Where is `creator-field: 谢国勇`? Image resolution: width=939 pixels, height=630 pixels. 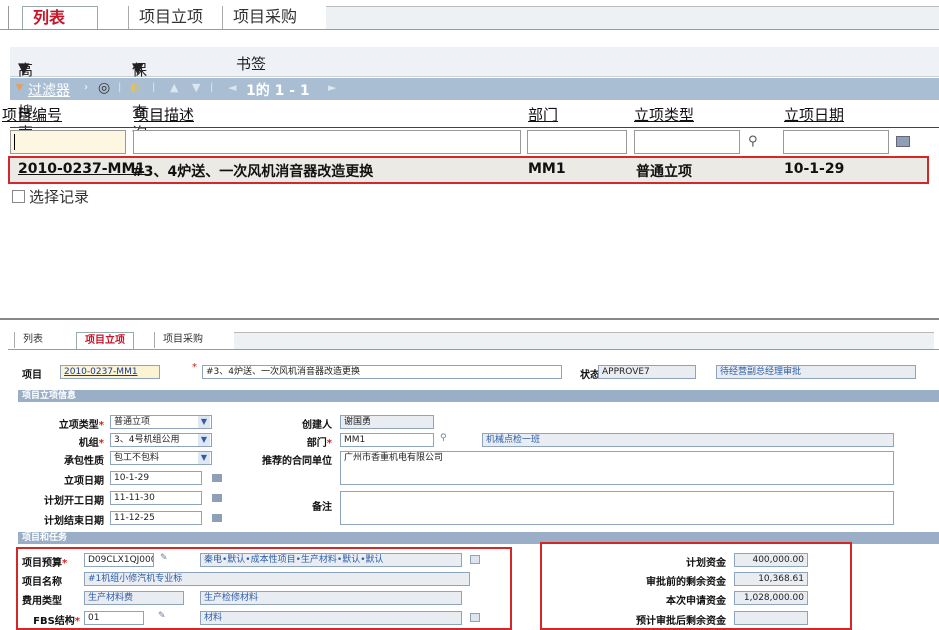
creator-field: 谢国勇 is located at coordinates (387, 422).